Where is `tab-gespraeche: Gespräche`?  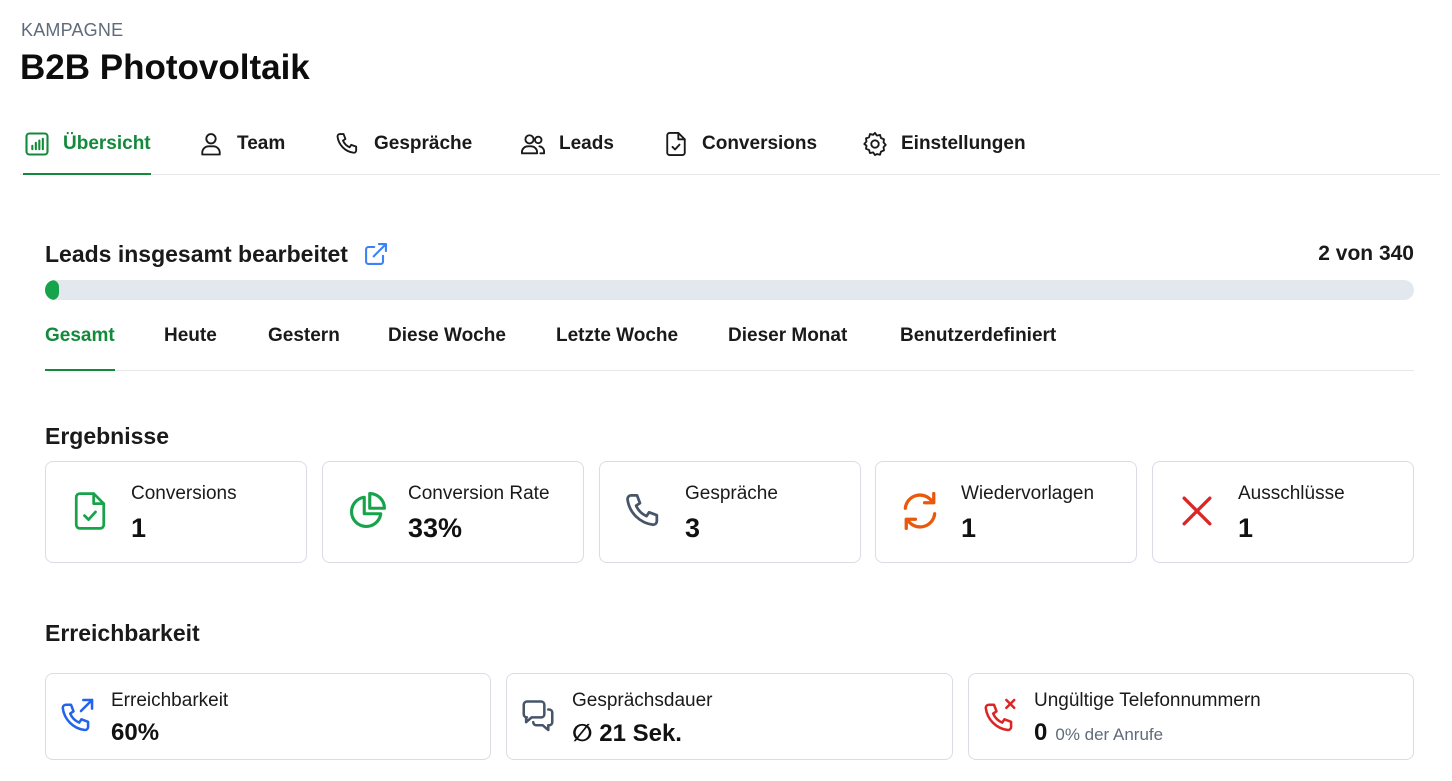
tab-gespraeche: Gespräche is located at coordinates (403, 144).